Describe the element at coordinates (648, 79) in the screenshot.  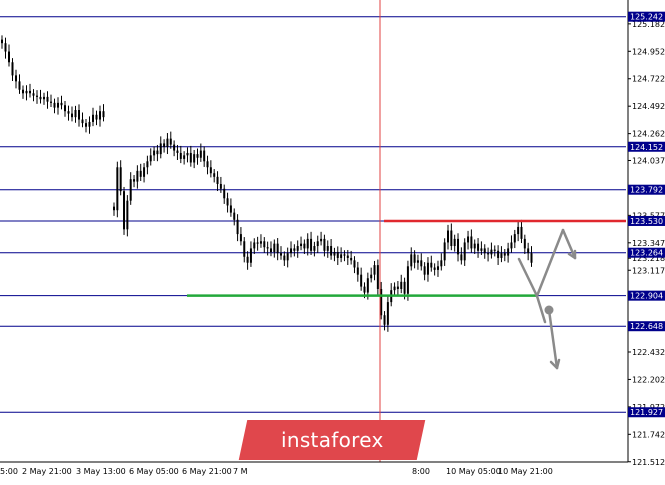
I see `price-tick-label: 124.722` at that location.